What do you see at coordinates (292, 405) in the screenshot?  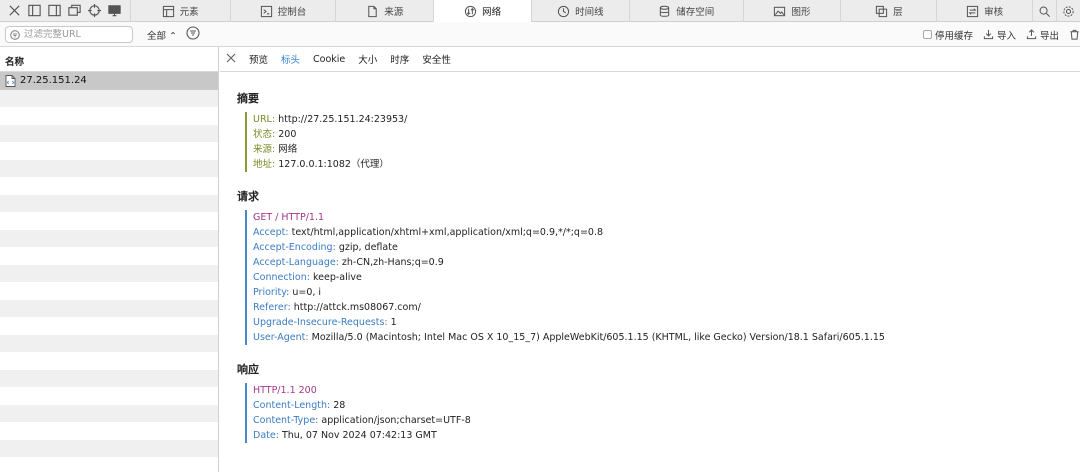 I see `header-key: Content-Length:` at bounding box center [292, 405].